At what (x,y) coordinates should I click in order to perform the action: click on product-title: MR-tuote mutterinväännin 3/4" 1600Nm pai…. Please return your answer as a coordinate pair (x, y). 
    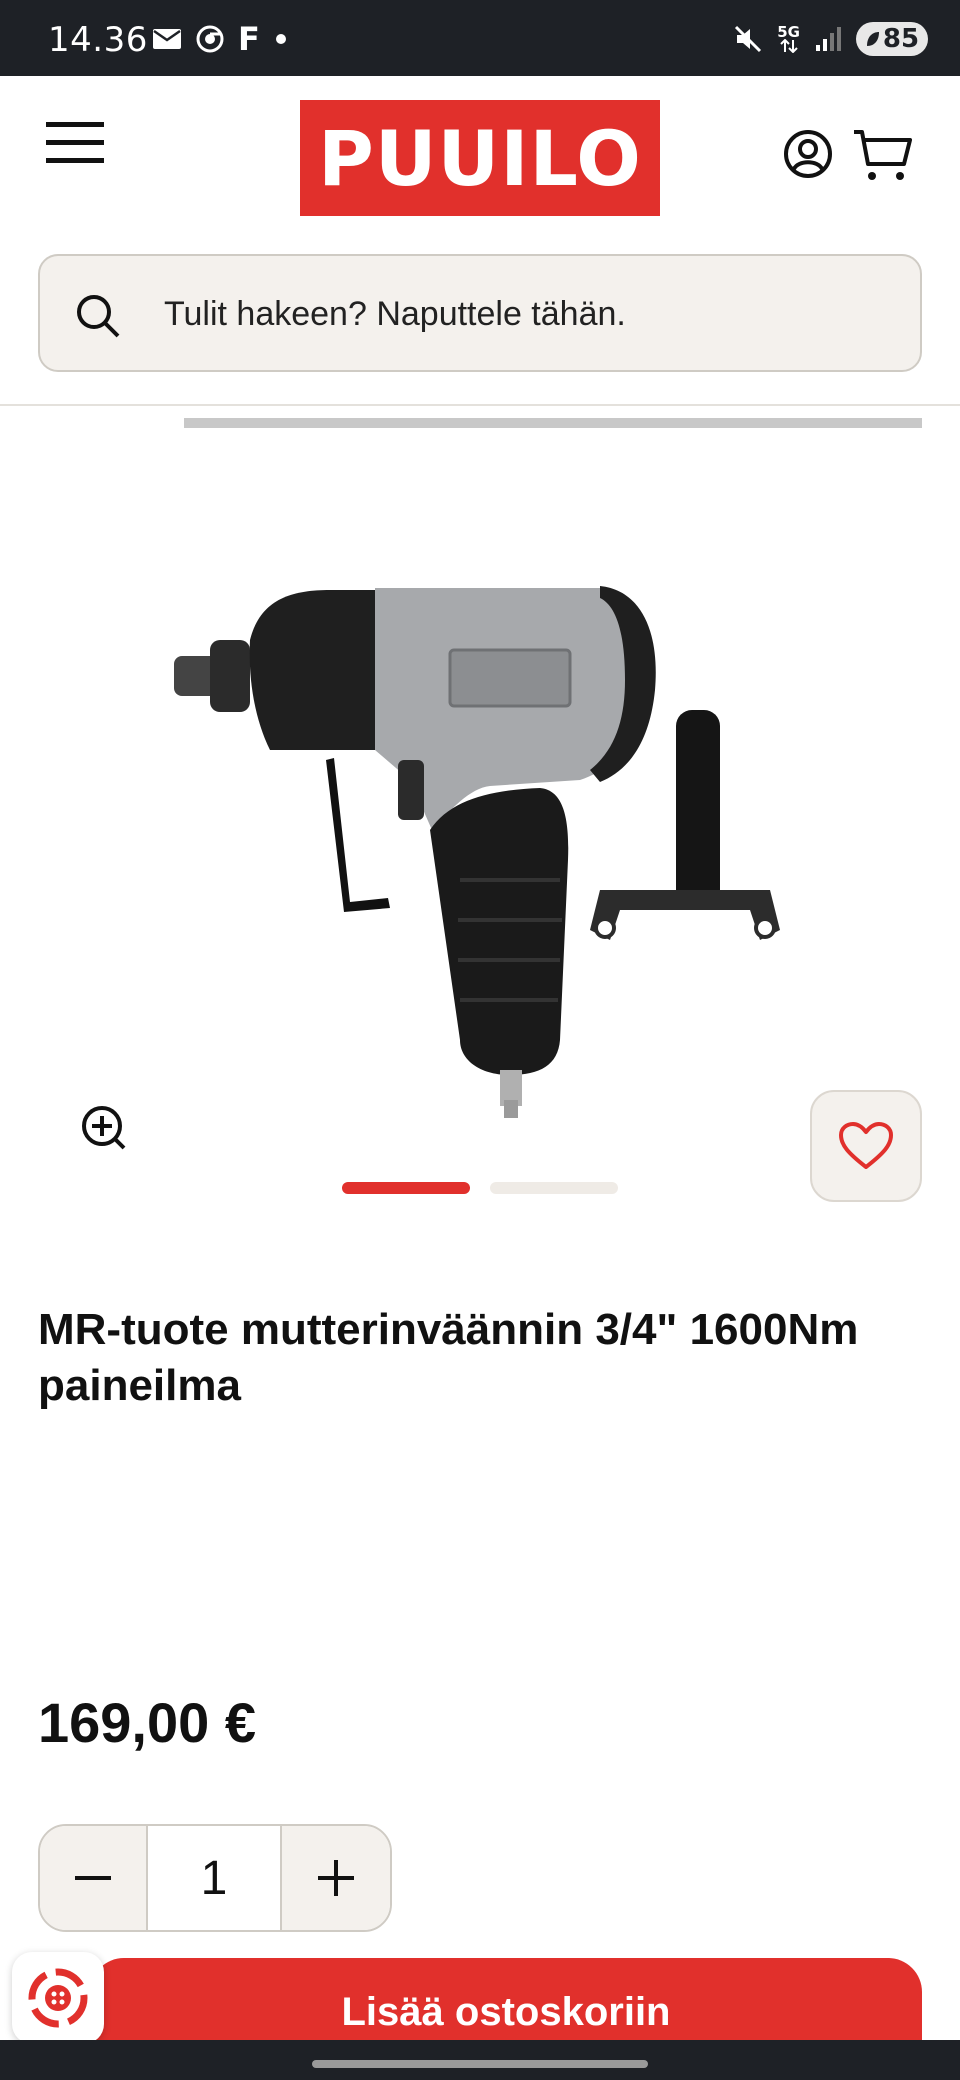
    Looking at the image, I should click on (448, 1357).